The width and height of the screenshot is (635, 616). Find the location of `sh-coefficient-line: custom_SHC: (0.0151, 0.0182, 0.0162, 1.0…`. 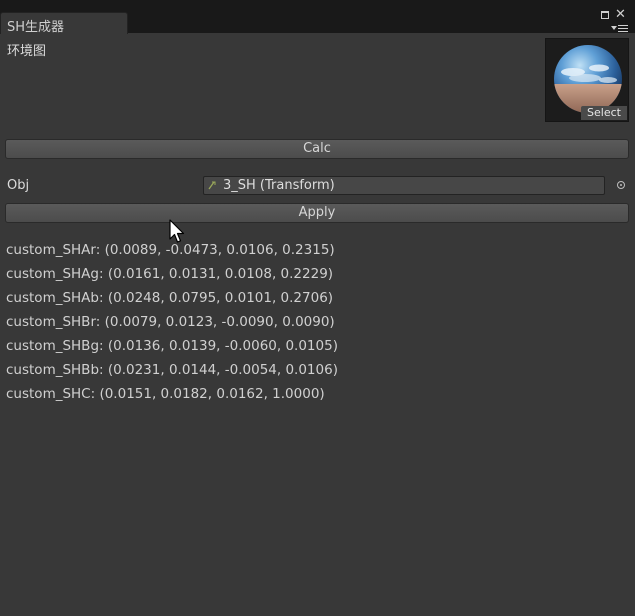

sh-coefficient-line: custom_SHC: (0.0151, 0.0182, 0.0162, 1.0… is located at coordinates (165, 394).